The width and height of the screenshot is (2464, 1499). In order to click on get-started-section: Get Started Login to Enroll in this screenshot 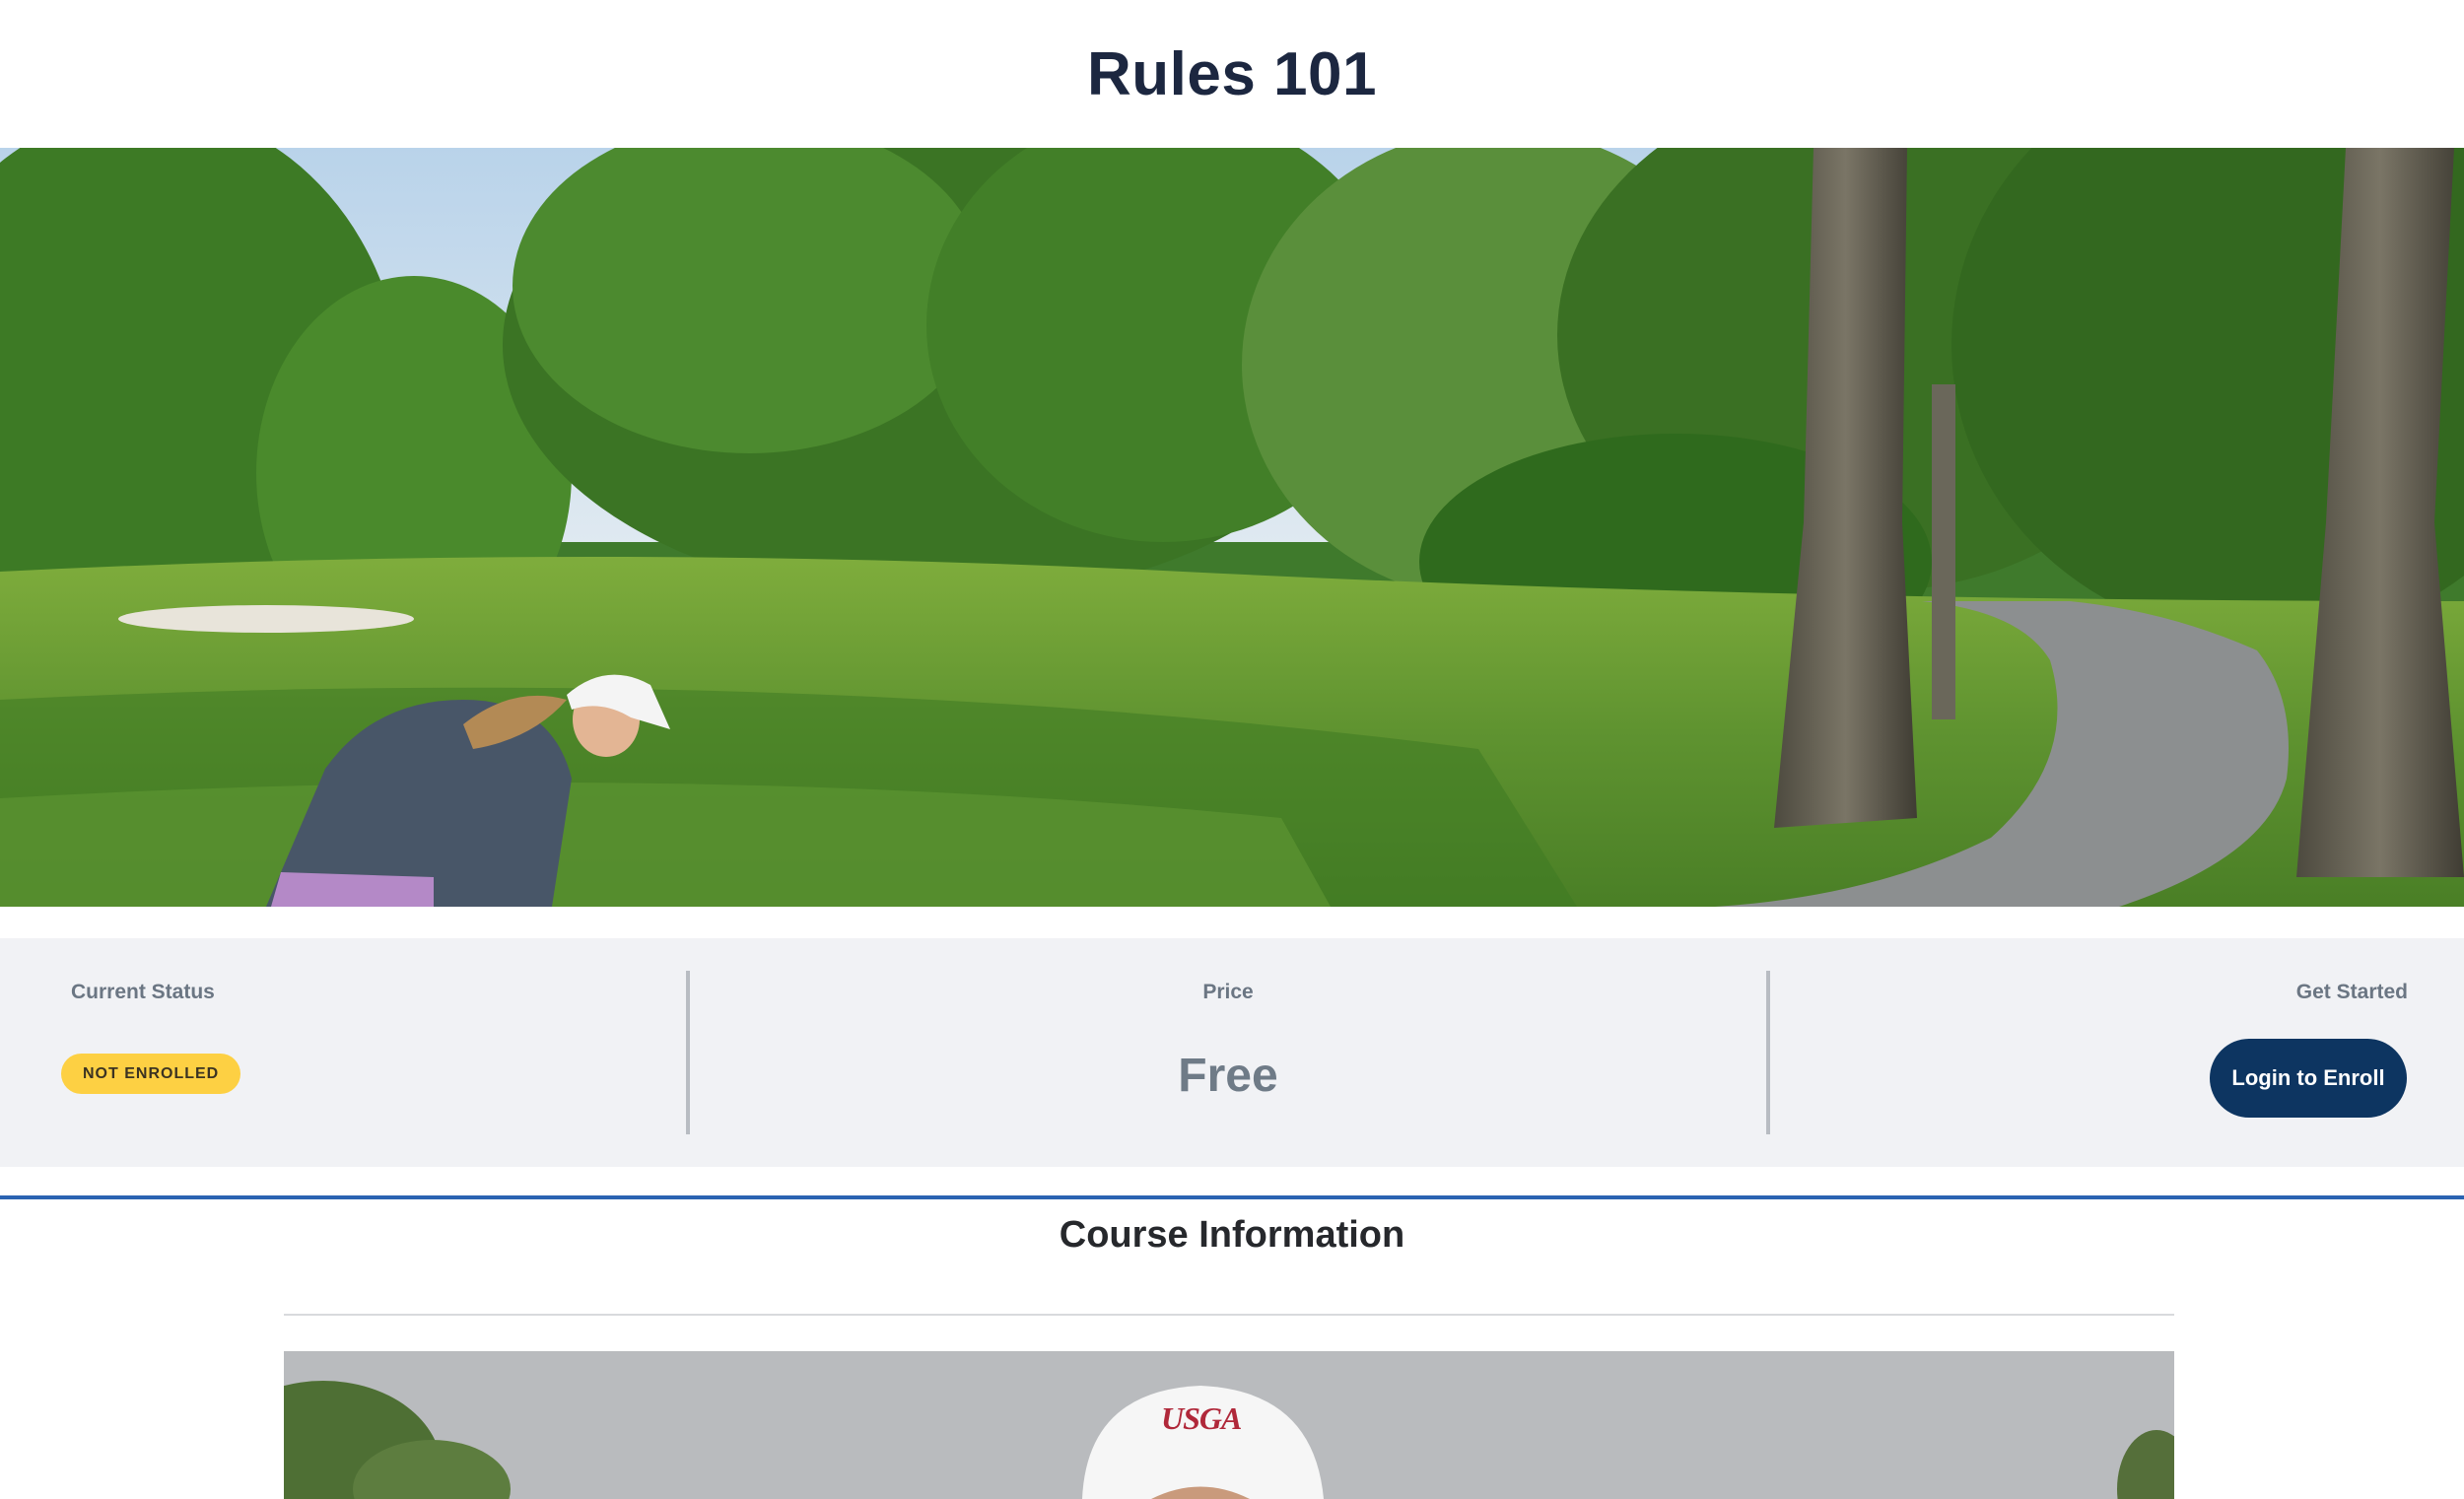, I will do `click(2117, 1052)`.